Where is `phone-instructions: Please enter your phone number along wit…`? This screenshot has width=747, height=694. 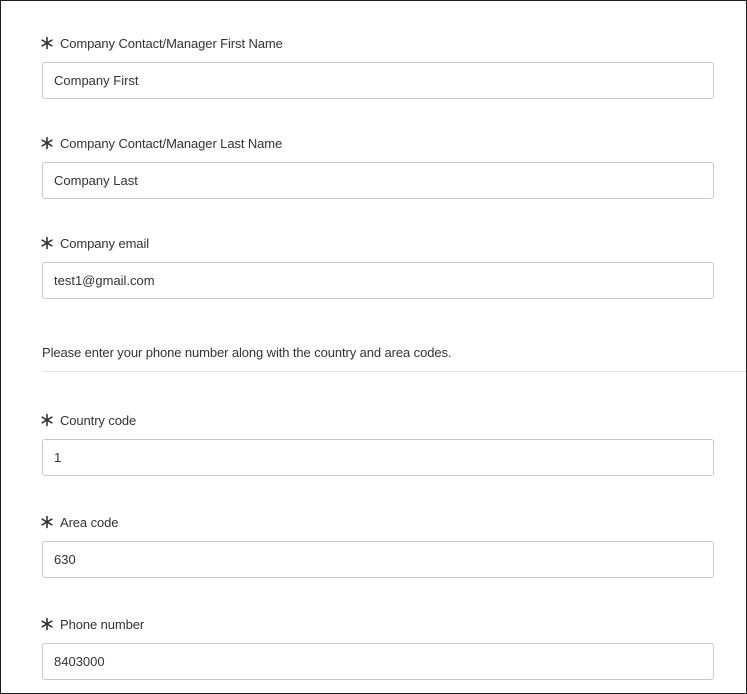 phone-instructions: Please enter your phone number along wit… is located at coordinates (247, 352).